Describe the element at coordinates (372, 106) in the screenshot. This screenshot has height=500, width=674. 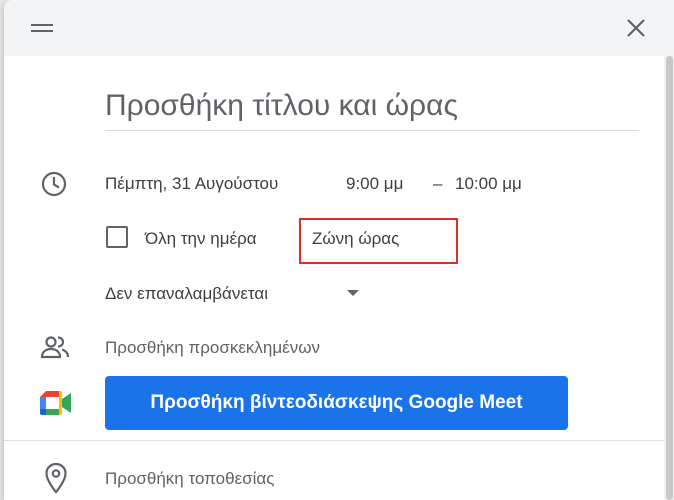
I see `event-title-input` at that location.